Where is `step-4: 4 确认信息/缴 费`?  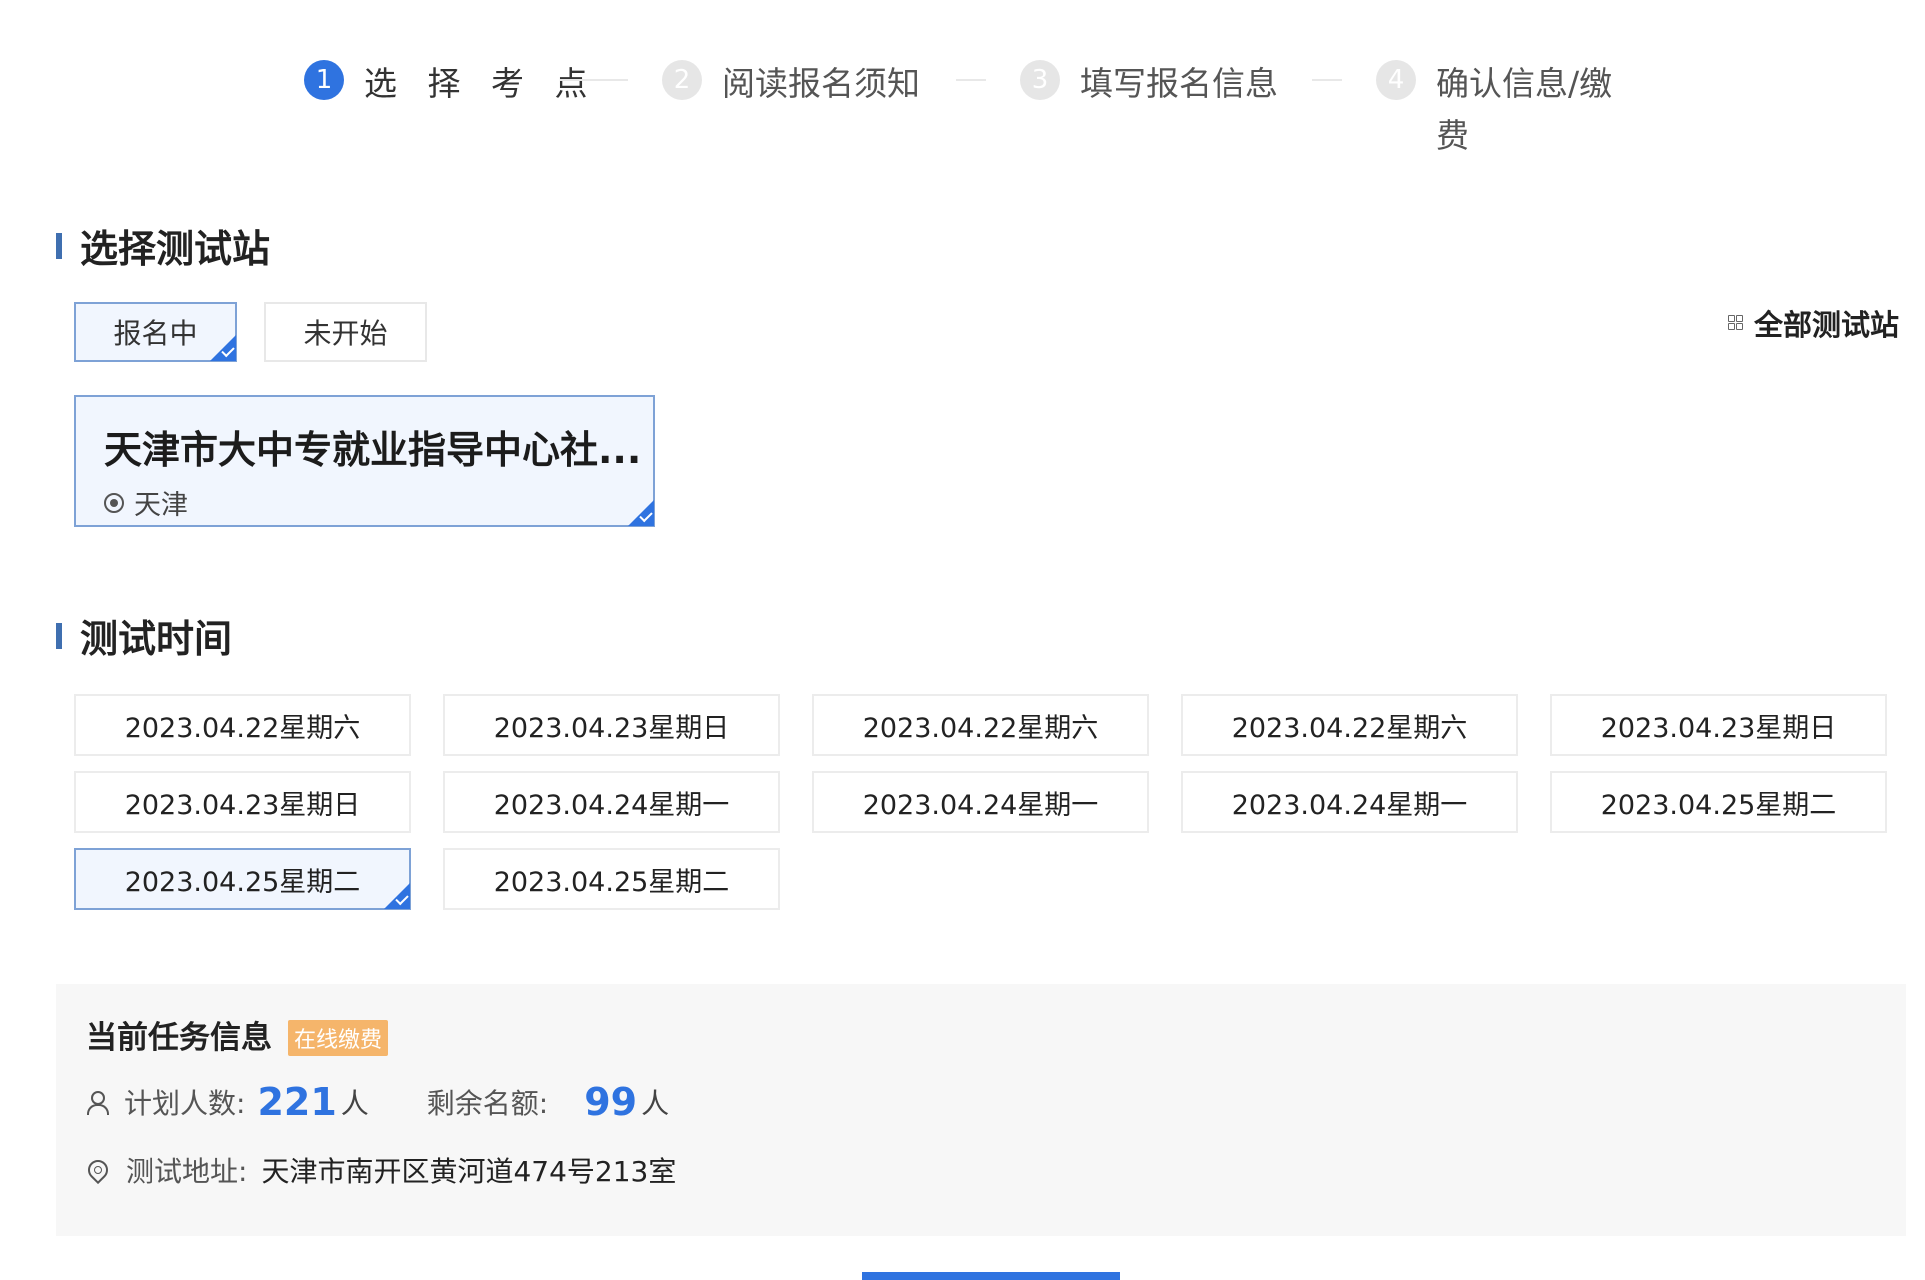 step-4: 4 确认信息/缴 费 is located at coordinates (1494, 110).